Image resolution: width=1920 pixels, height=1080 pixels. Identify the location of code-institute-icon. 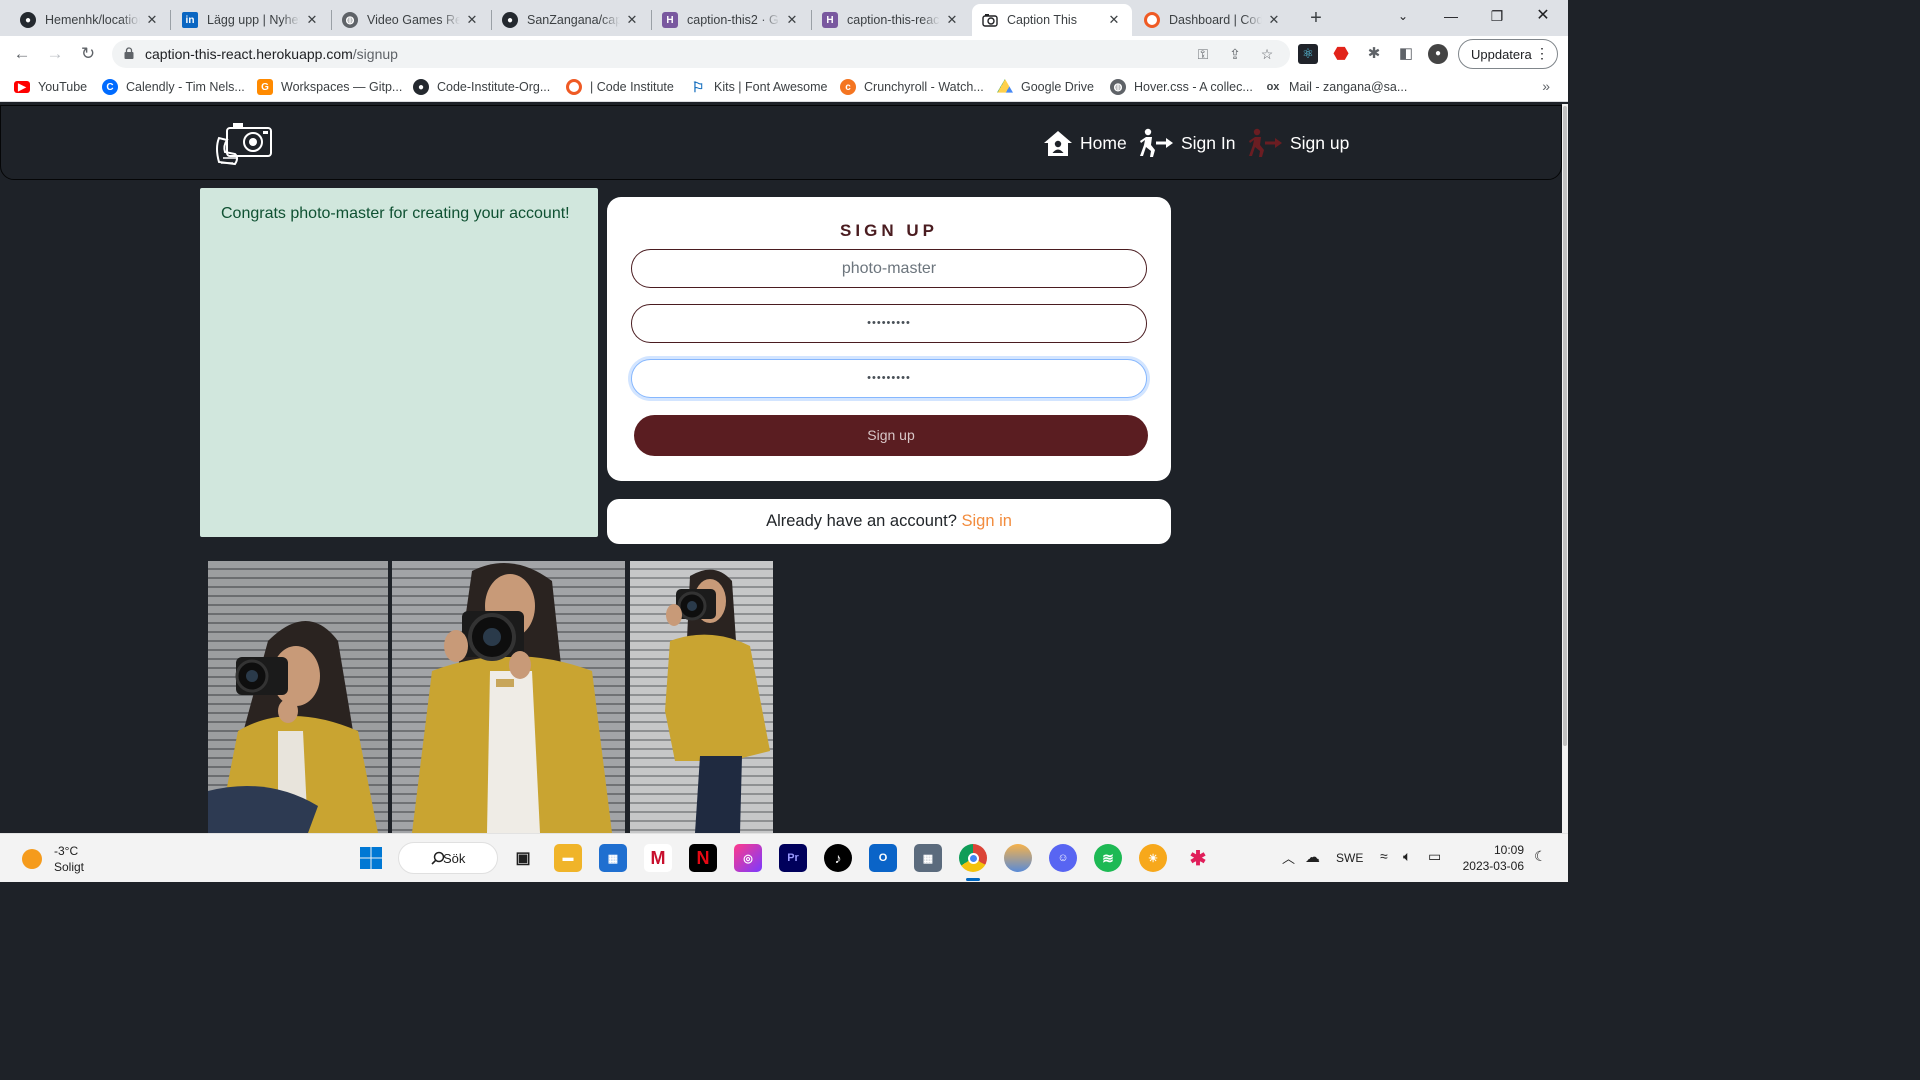
(1152, 20).